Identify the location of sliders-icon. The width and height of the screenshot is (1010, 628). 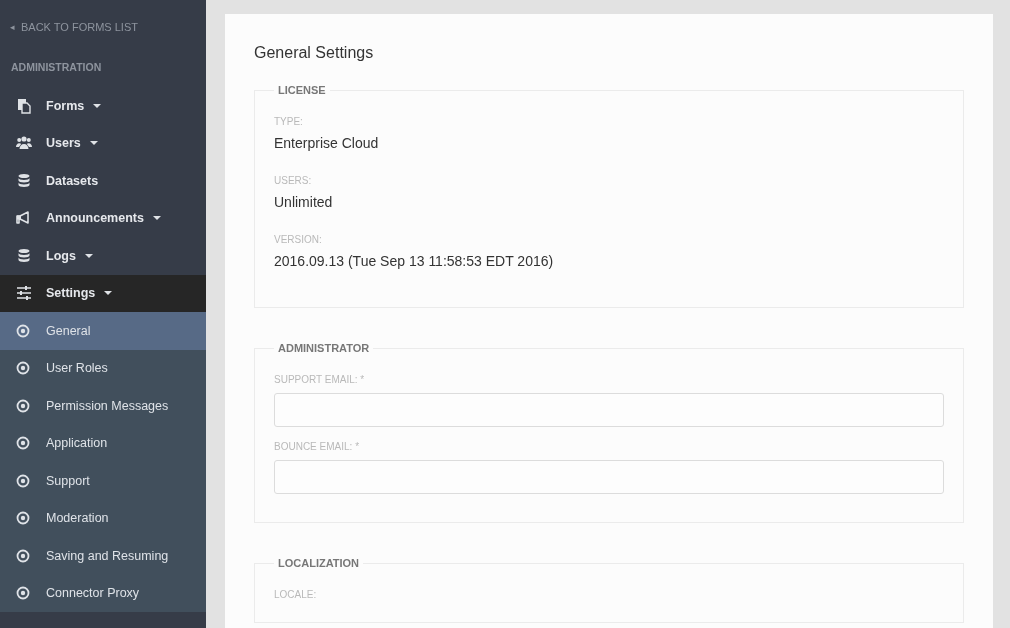
(24, 293).